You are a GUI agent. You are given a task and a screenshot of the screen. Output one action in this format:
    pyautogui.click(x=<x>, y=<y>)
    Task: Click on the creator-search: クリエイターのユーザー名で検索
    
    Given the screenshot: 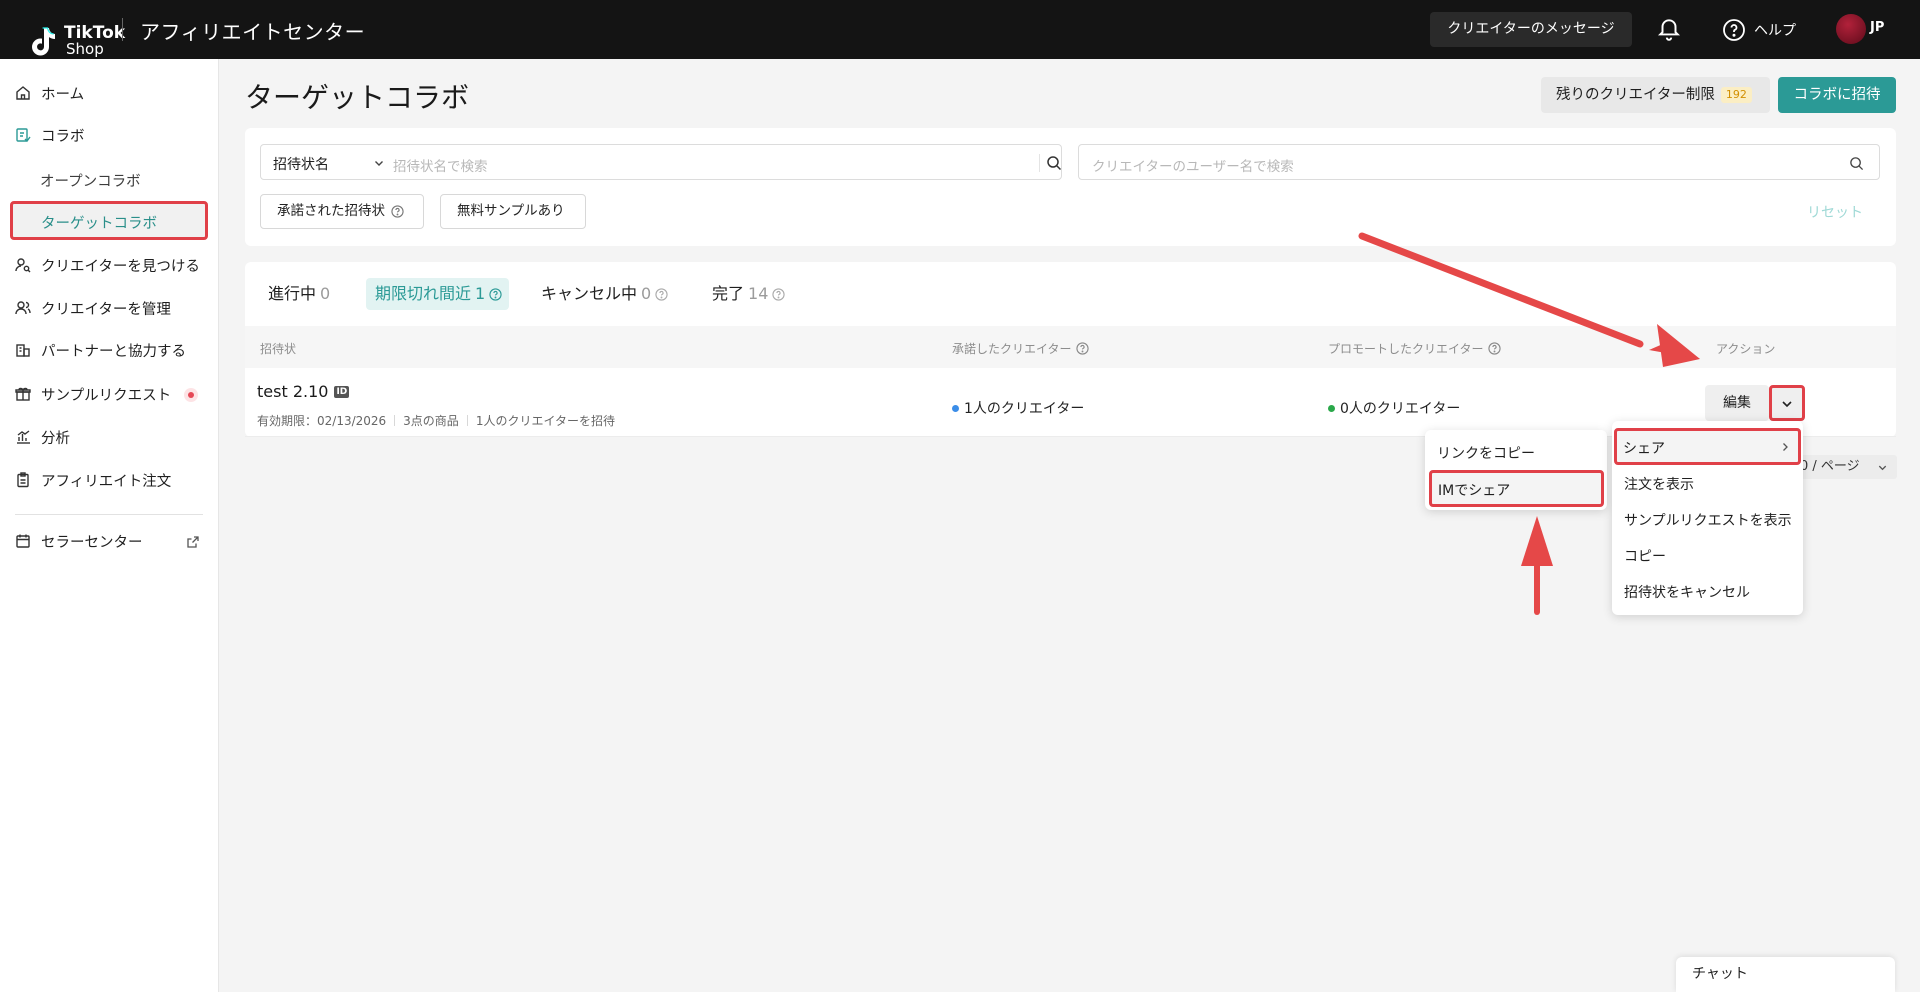 What is the action you would take?
    pyautogui.click(x=1479, y=162)
    